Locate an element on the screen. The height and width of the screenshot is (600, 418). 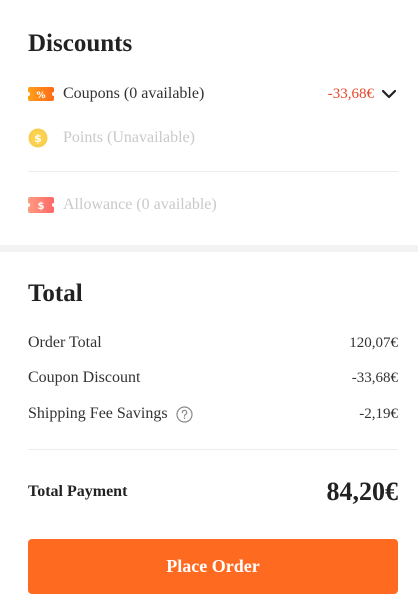
coupon-discount-row: Coupon Discount -33,68€ is located at coordinates (213, 378).